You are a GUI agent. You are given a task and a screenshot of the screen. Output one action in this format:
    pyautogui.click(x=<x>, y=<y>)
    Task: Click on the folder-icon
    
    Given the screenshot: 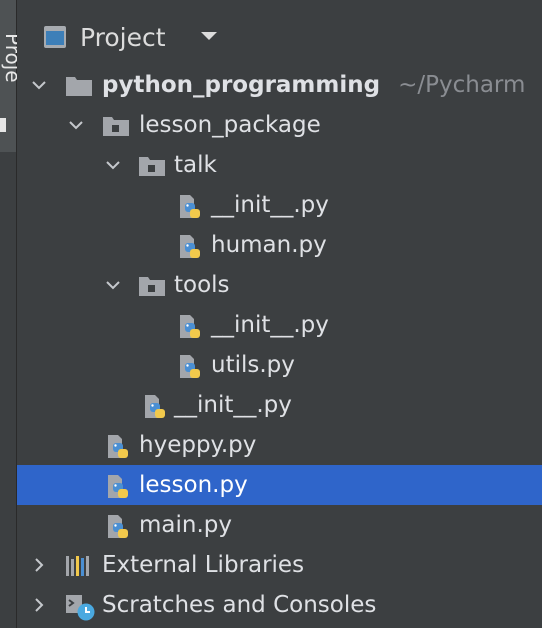 What is the action you would take?
    pyautogui.click(x=79, y=86)
    